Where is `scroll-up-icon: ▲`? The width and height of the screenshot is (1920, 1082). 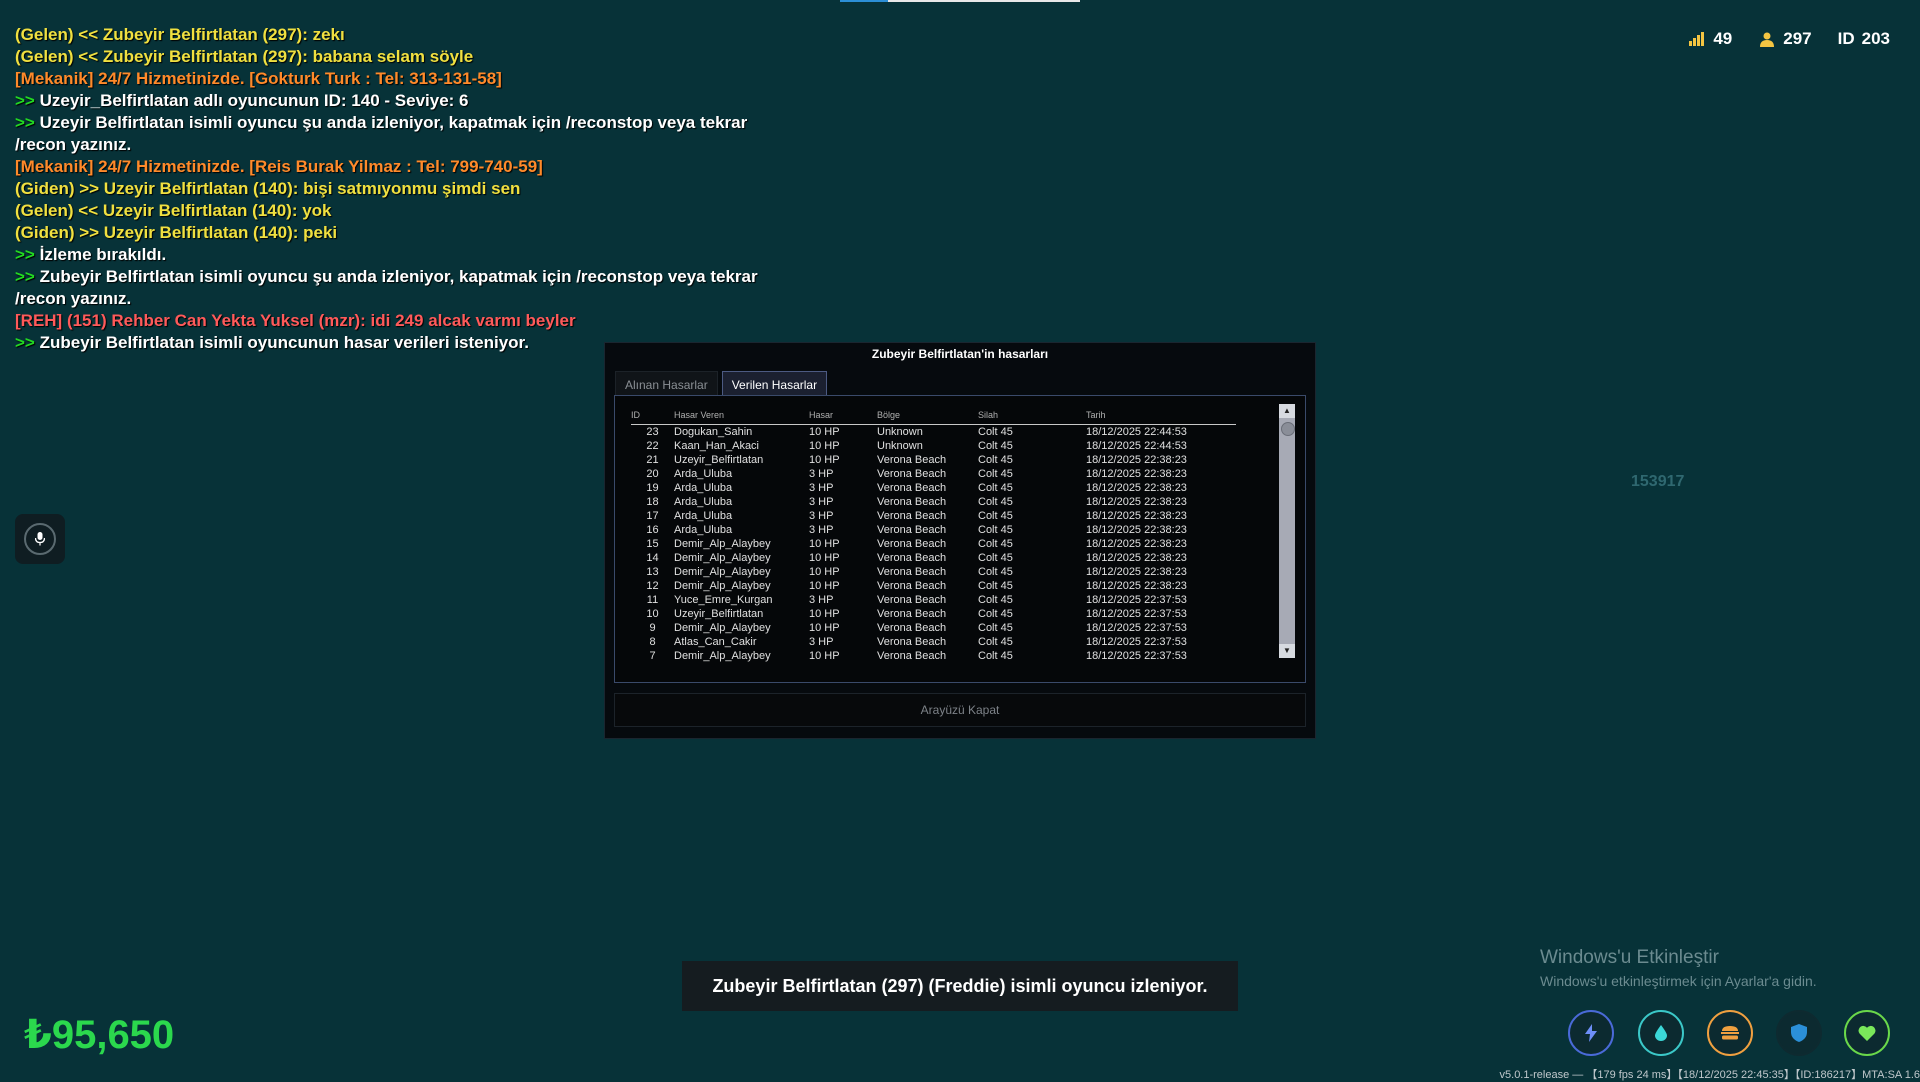
scroll-up-icon: ▲ is located at coordinates (1287, 411).